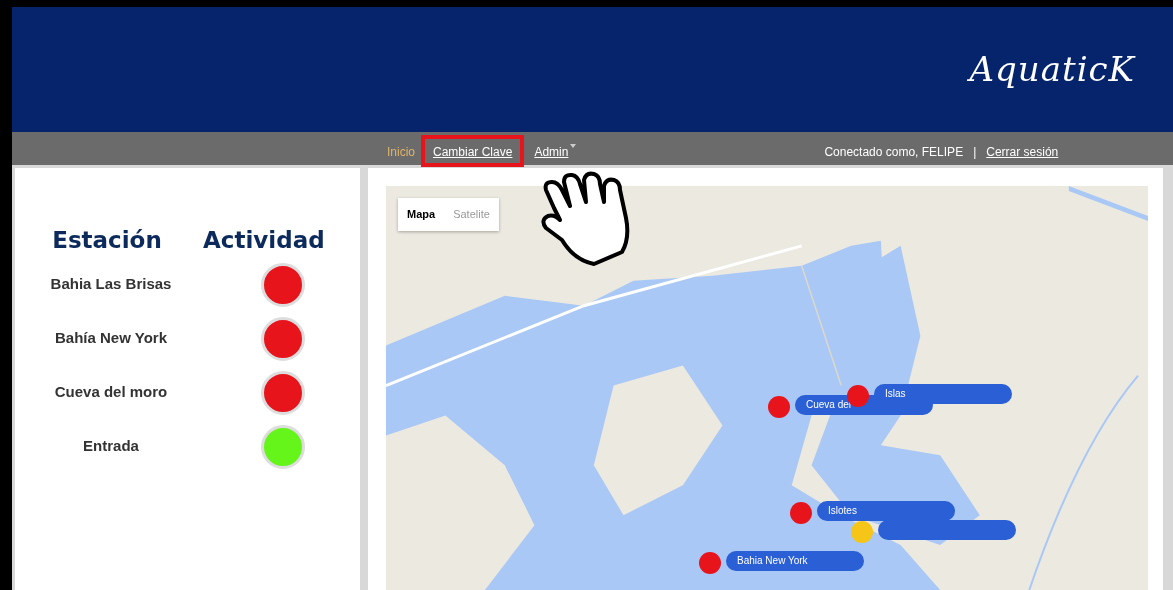 This screenshot has height=590, width=1173. I want to click on map-type-button: Mapa, so click(421, 214).